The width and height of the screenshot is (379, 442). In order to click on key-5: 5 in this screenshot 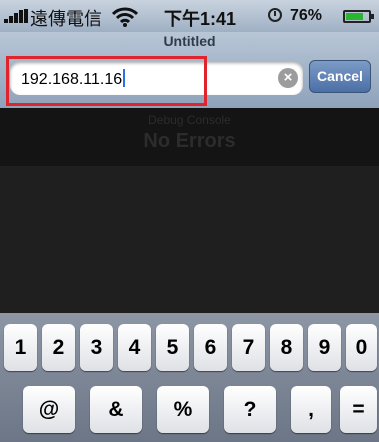, I will do `click(172, 347)`.